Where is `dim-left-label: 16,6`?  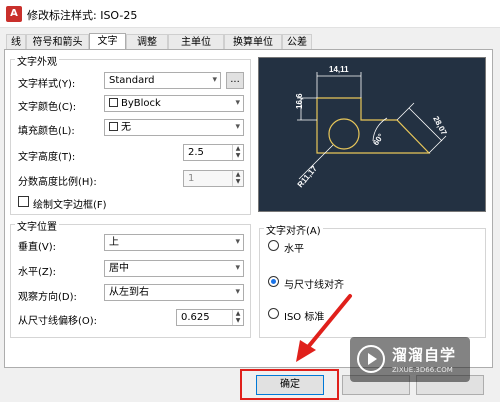 dim-left-label: 16,6 is located at coordinates (299, 101).